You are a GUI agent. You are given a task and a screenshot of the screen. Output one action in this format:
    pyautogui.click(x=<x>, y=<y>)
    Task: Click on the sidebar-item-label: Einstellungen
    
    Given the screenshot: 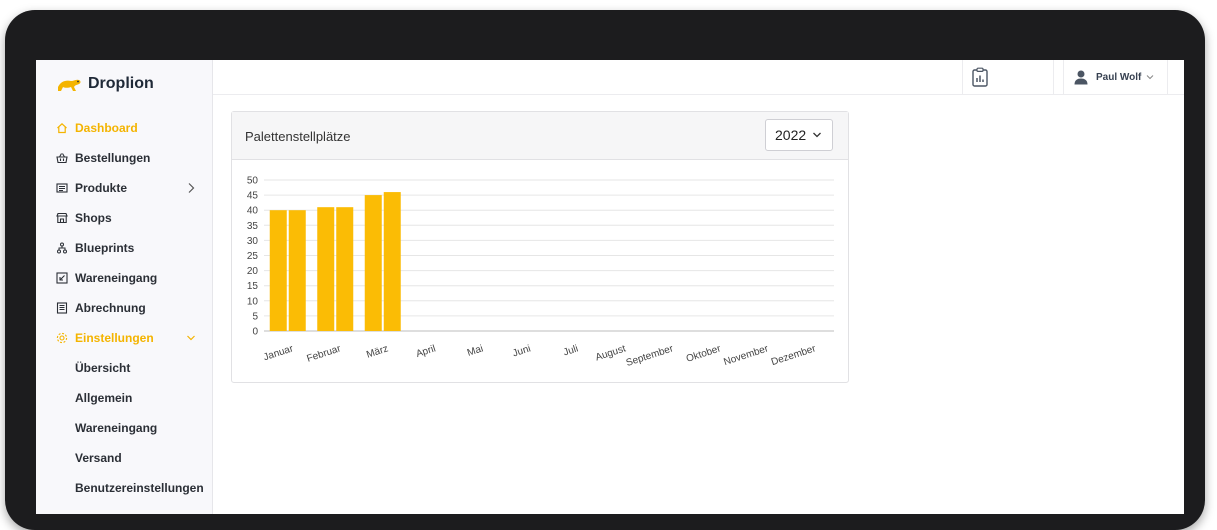 What is the action you would take?
    pyautogui.click(x=114, y=338)
    